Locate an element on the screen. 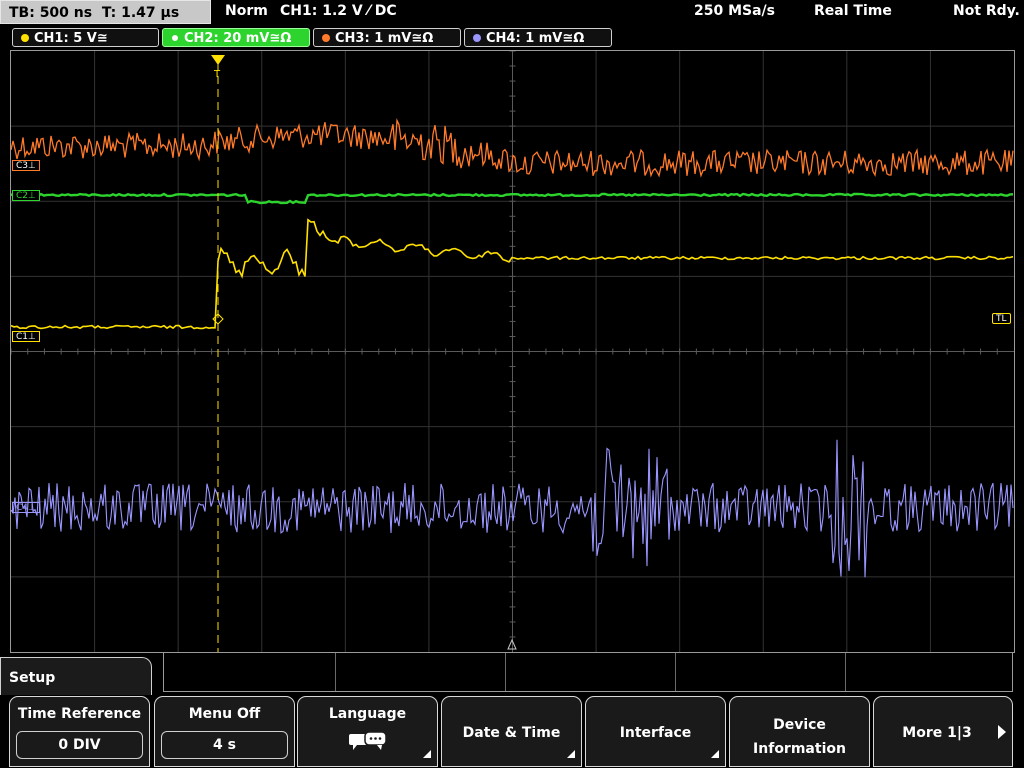 Image resolution: width=1024 pixels, height=768 pixels. softkey-label-line-2: Information is located at coordinates (799, 749).